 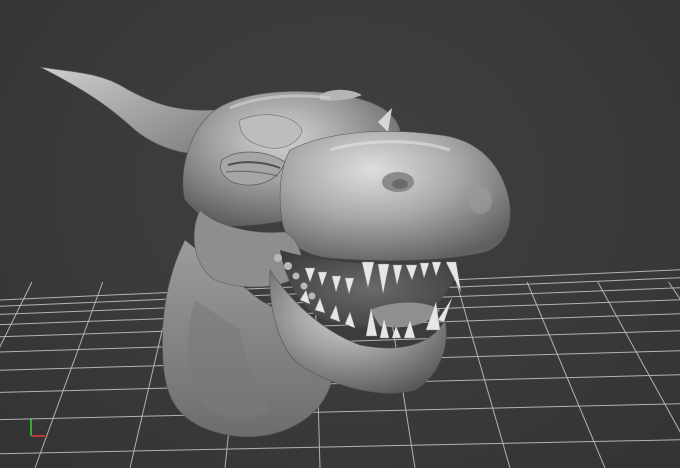 I want to click on axis-gizmo, so click(x=37, y=427).